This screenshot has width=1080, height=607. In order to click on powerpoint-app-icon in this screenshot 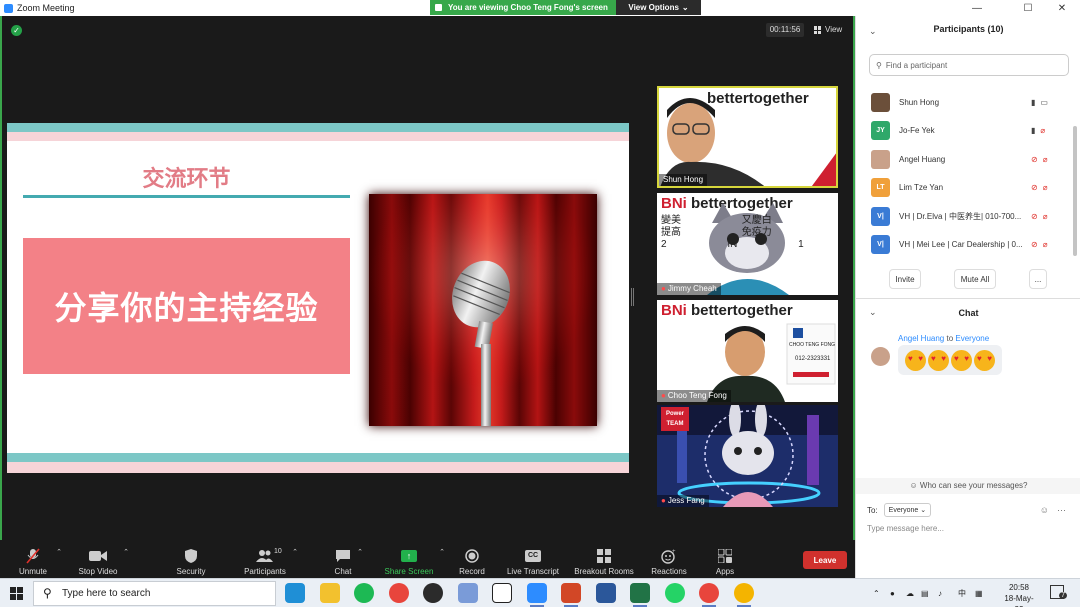, I will do `click(571, 595)`.